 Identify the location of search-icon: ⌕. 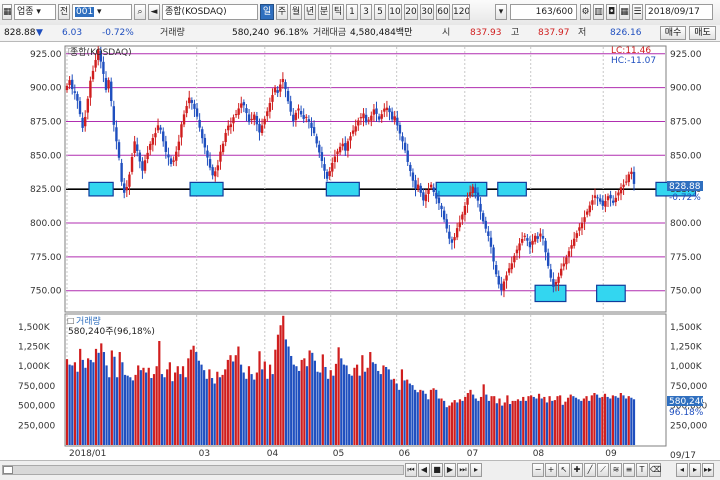
(140, 12).